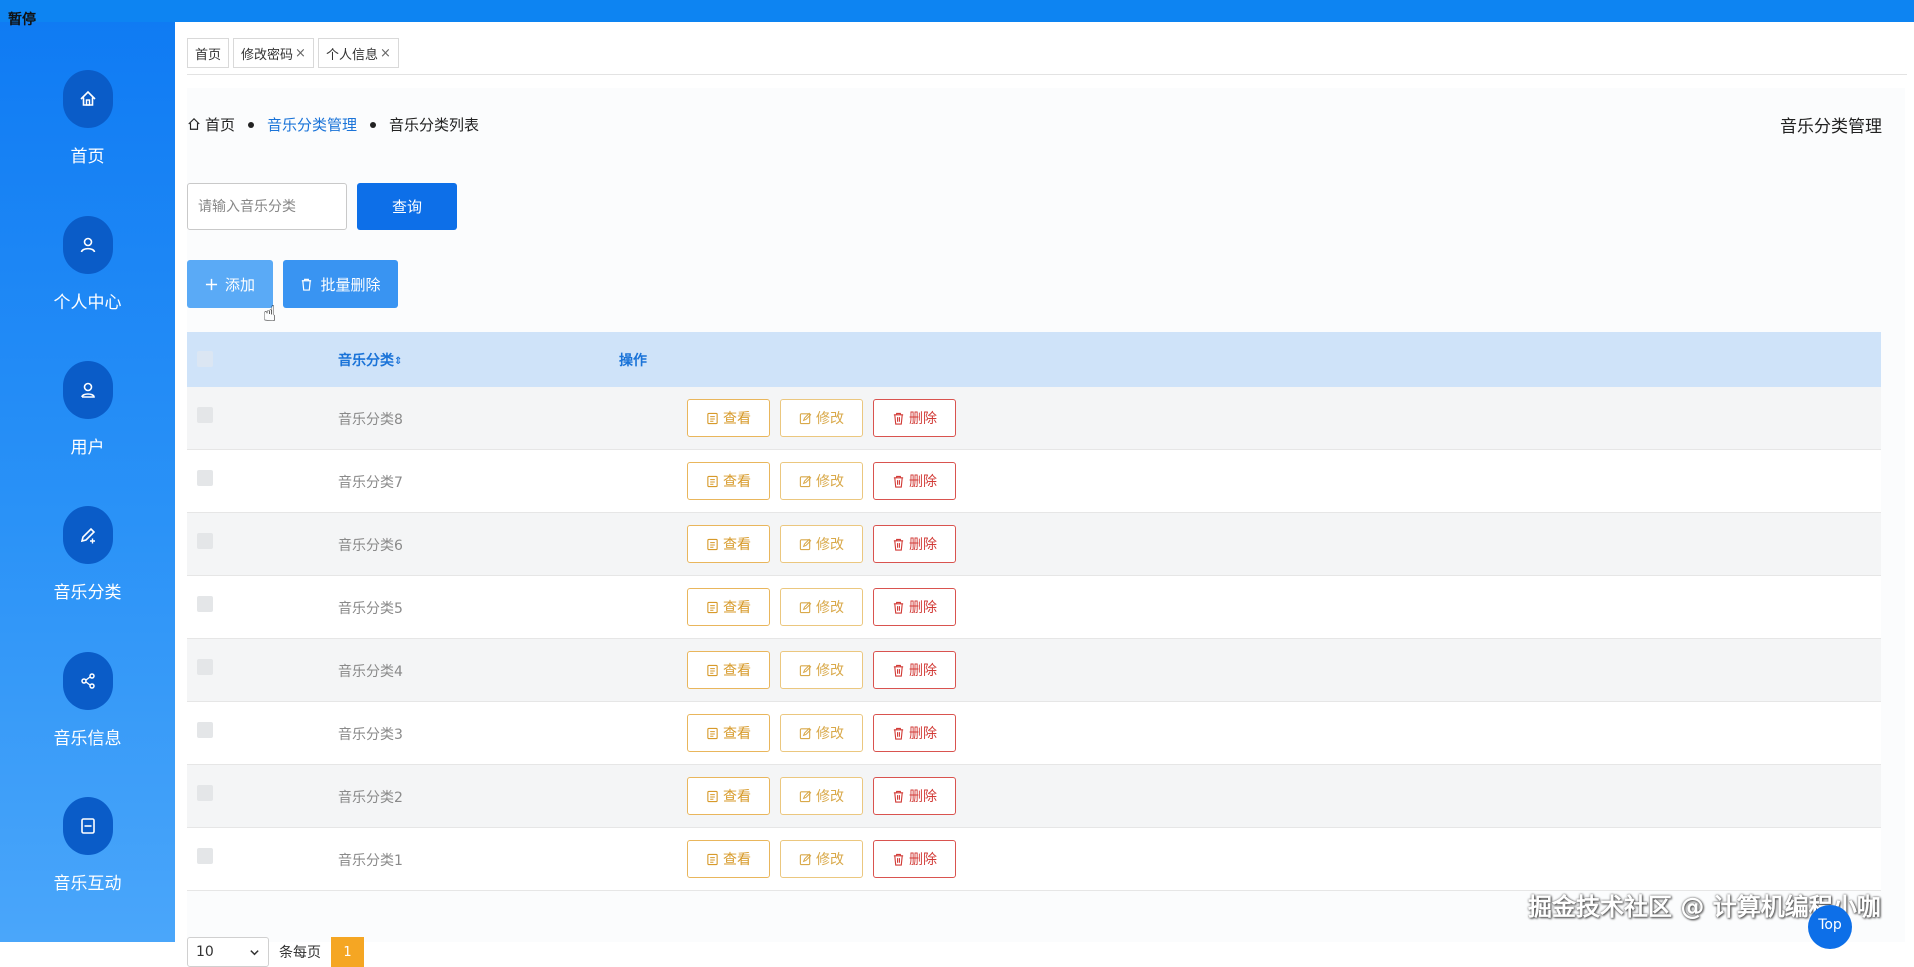 The height and width of the screenshot is (967, 1914). What do you see at coordinates (251, 124) in the screenshot?
I see `breadcrumb-separator` at bounding box center [251, 124].